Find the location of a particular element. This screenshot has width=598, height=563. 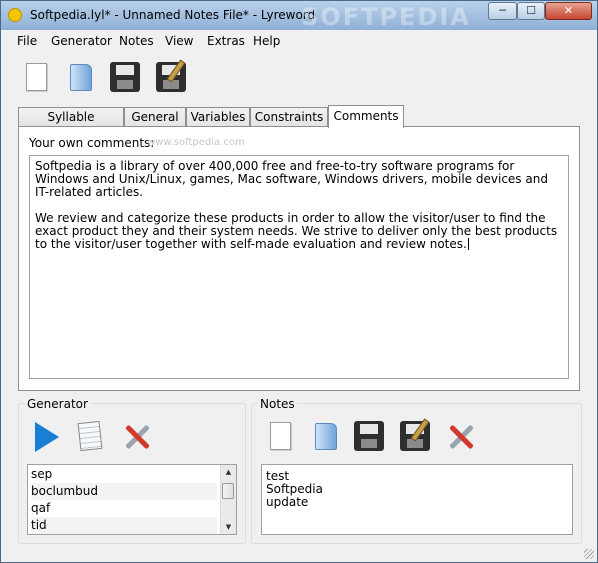

menu-generator: Generator is located at coordinates (81, 41).